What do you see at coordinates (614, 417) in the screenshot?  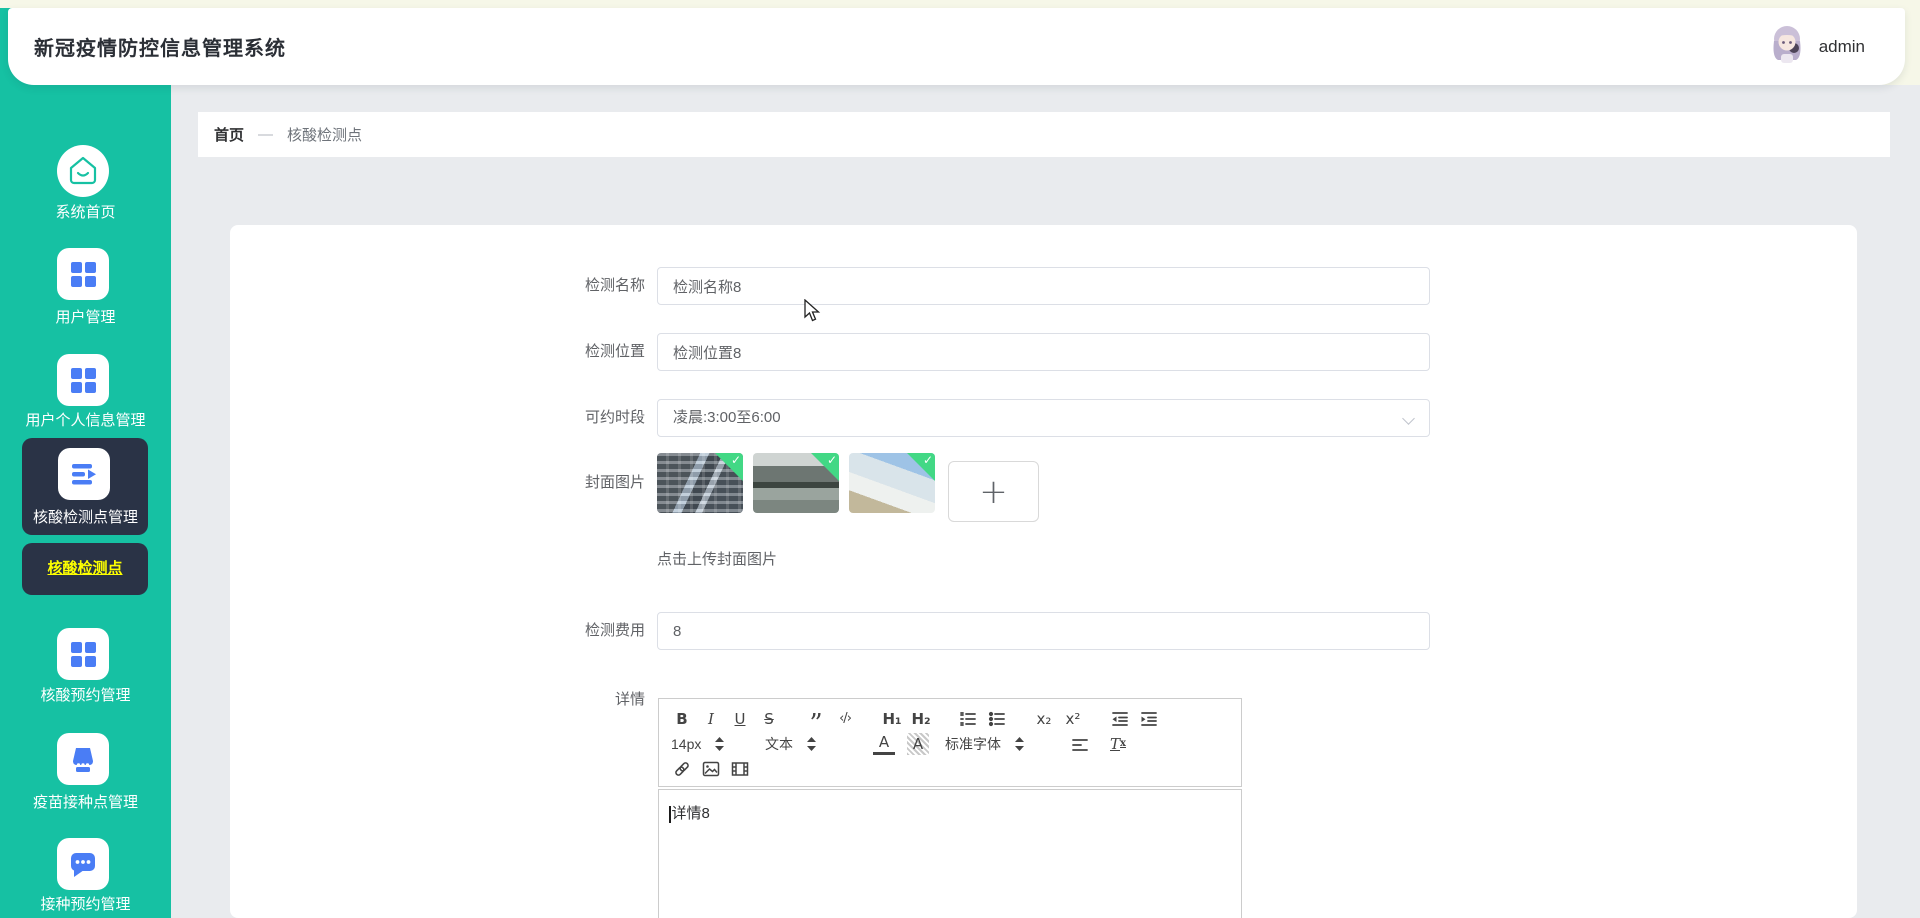 I see `timeslot-label: 可约时段` at bounding box center [614, 417].